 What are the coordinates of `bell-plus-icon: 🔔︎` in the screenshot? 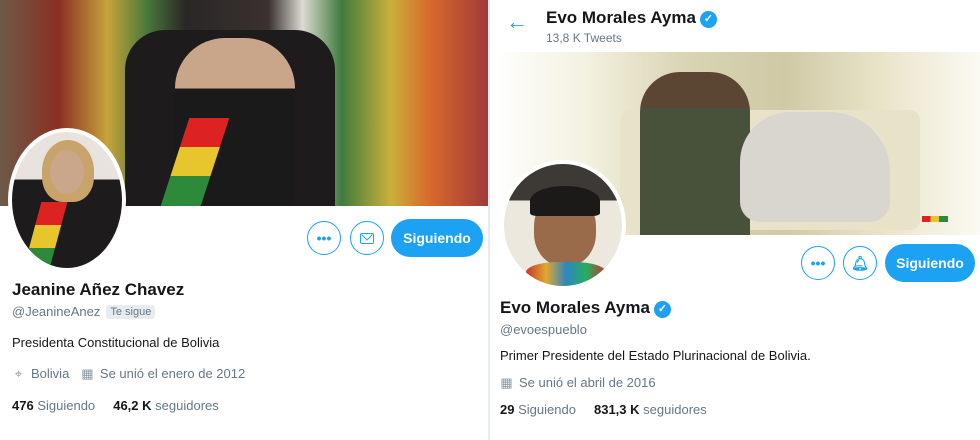 It's located at (860, 263).